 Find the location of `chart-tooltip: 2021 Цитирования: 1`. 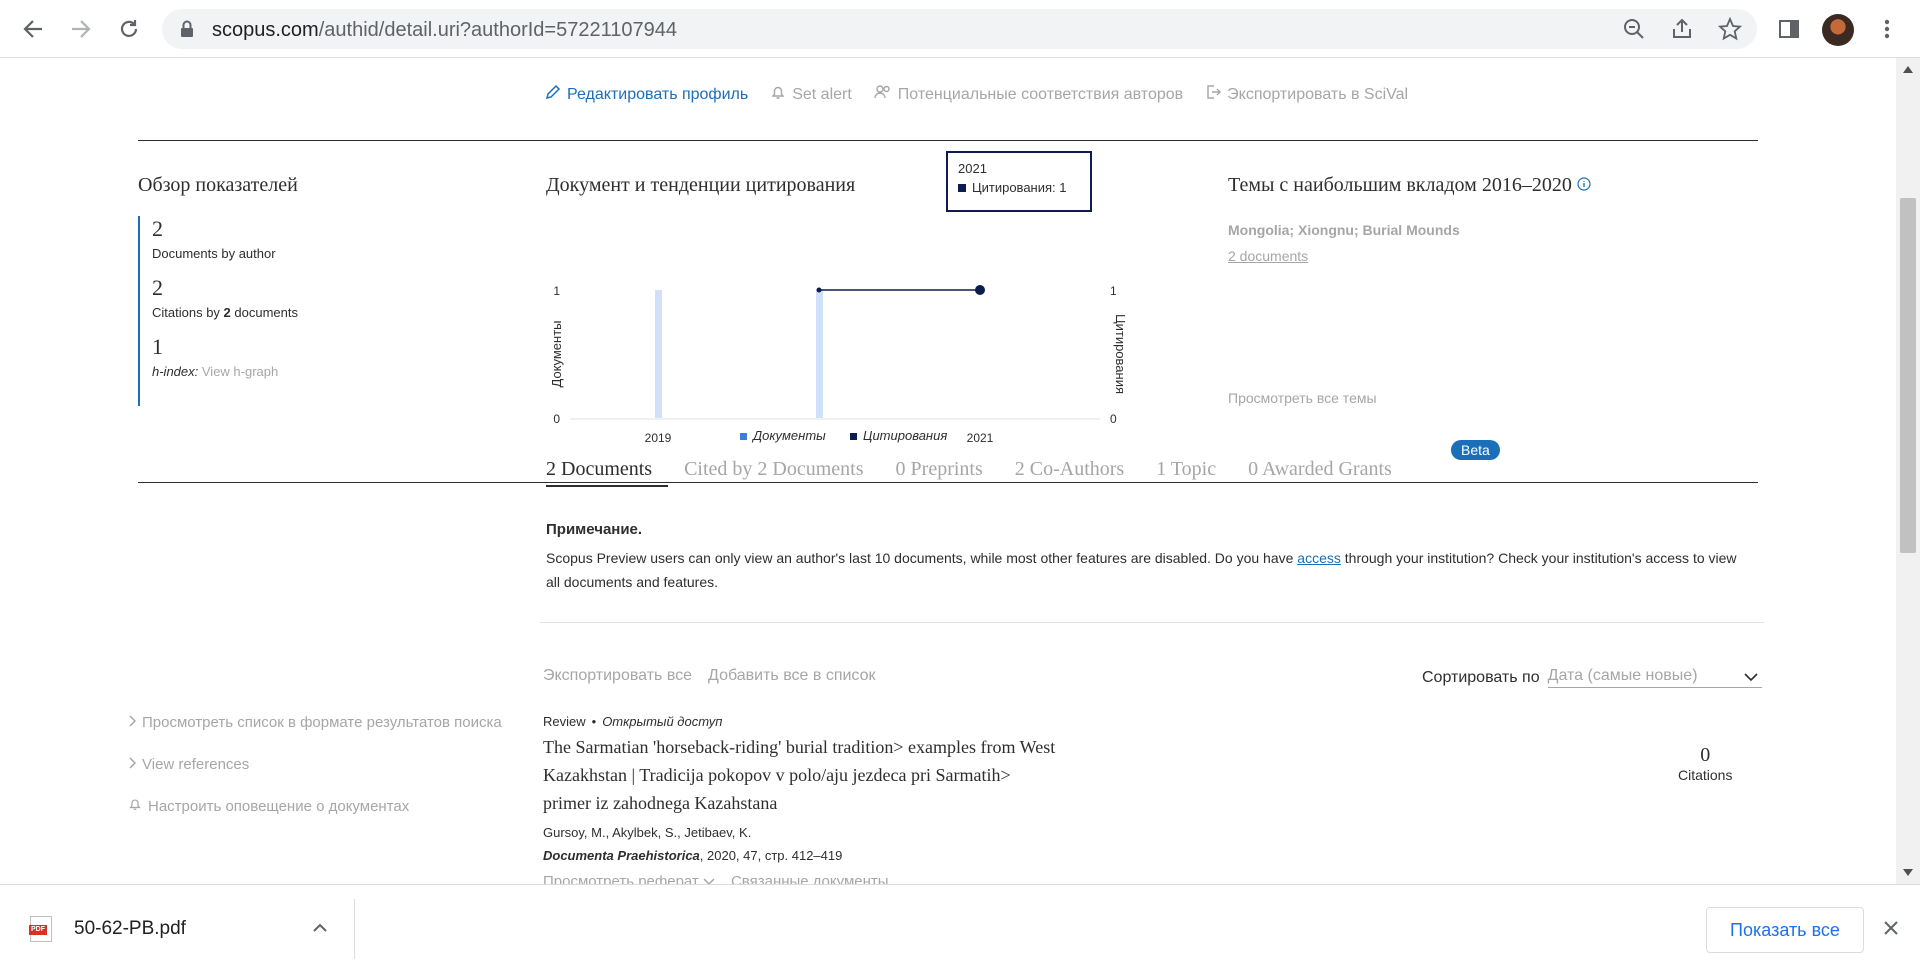

chart-tooltip: 2021 Цитирования: 1 is located at coordinates (1019, 181).